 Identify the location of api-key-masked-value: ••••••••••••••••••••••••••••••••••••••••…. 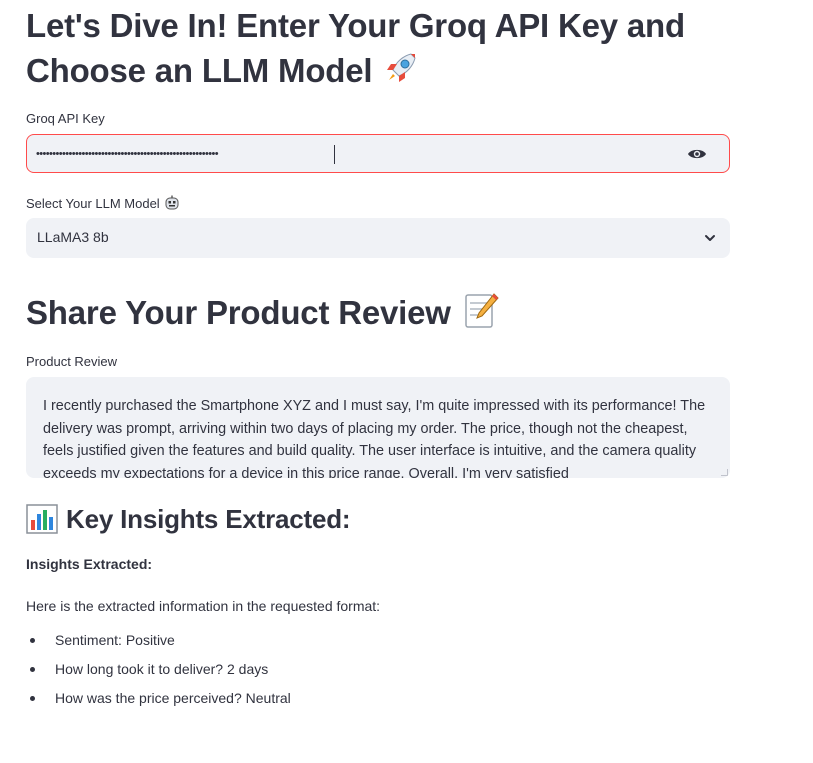
(127, 154).